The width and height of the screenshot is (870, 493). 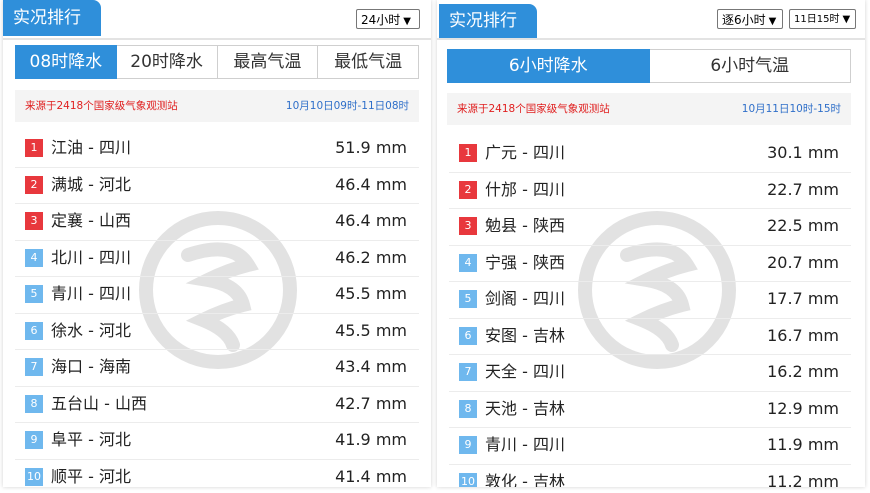 What do you see at coordinates (381, 20) in the screenshot?
I see `period-select-value: 24小时` at bounding box center [381, 20].